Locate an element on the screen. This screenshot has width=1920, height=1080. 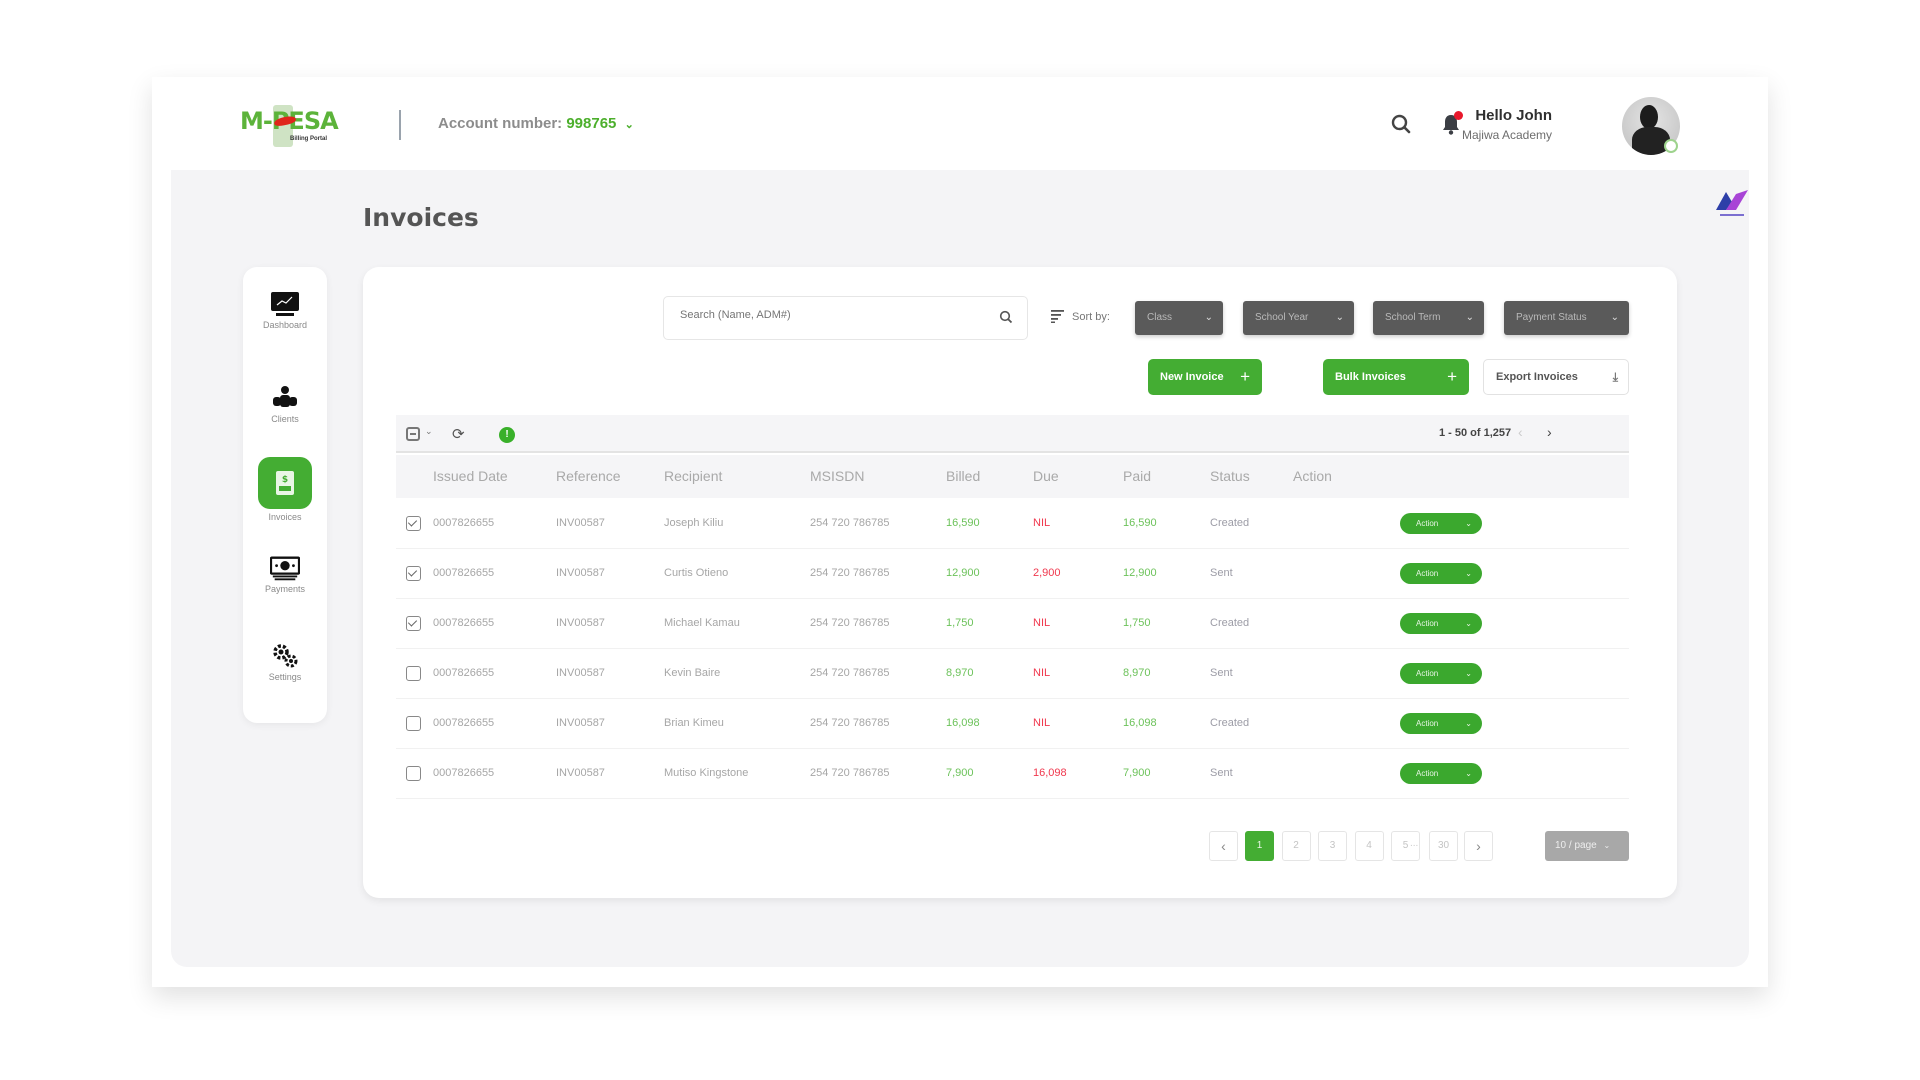
column-header-issued-date: Issued Date is located at coordinates (470, 476).